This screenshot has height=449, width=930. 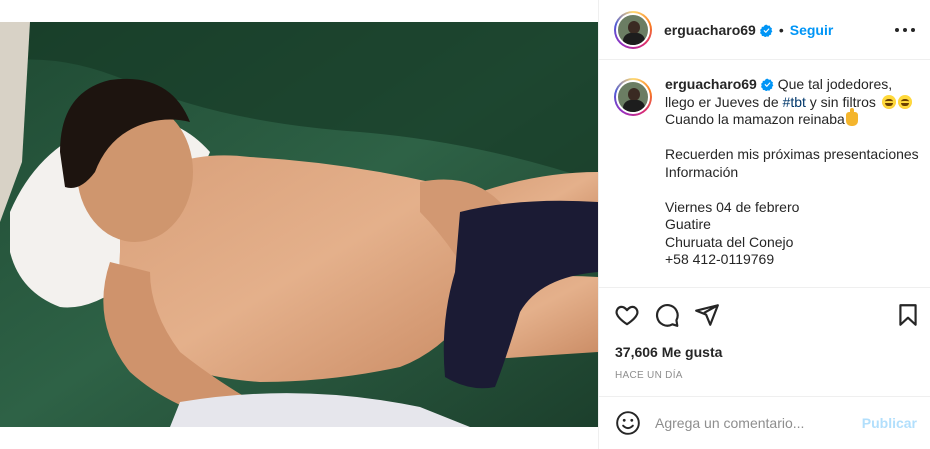 I want to click on comment-input, so click(x=755, y=423).